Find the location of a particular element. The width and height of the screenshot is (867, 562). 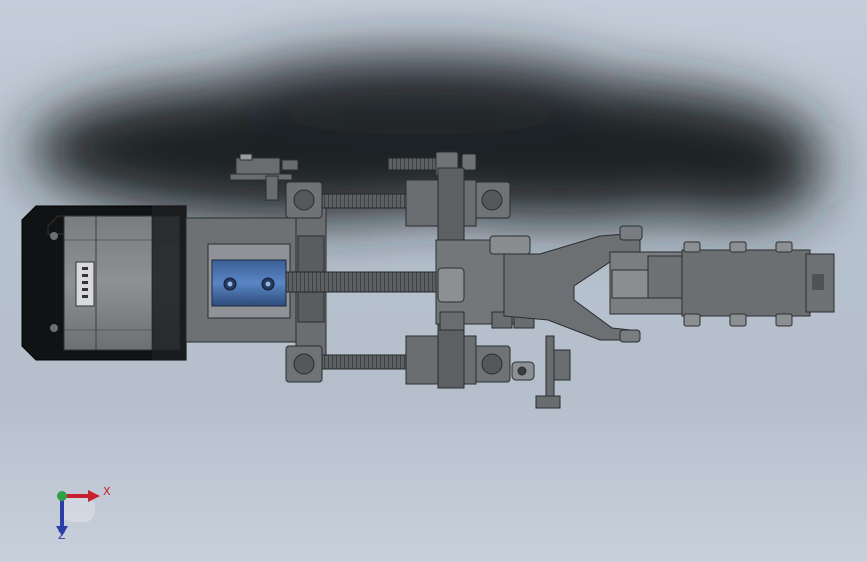

shaft-coupler is located at coordinates (249, 283).